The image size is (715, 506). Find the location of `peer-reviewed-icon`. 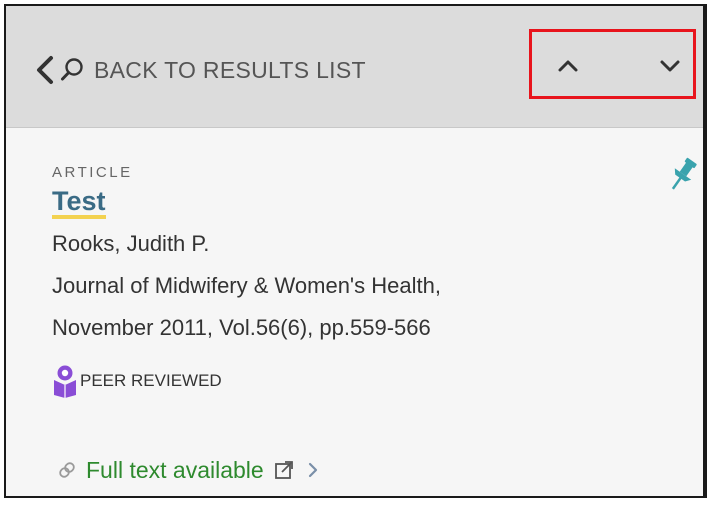

peer-reviewed-icon is located at coordinates (65, 381).